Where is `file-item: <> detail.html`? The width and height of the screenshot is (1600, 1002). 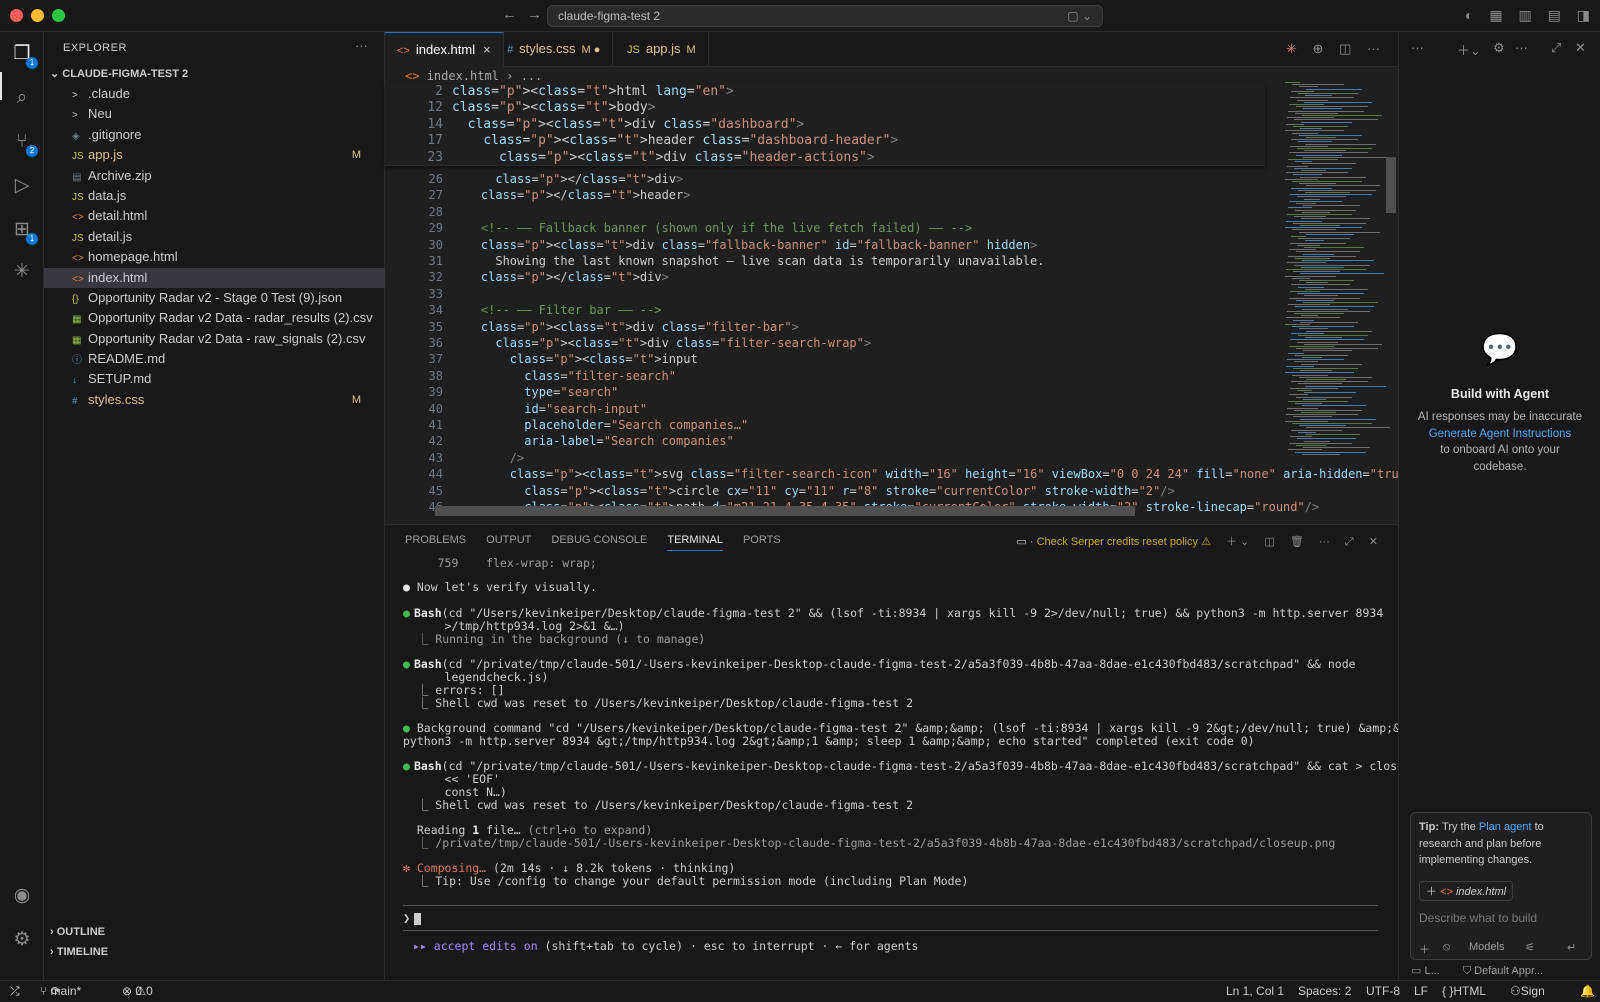
file-item: <> detail.html is located at coordinates (214, 216).